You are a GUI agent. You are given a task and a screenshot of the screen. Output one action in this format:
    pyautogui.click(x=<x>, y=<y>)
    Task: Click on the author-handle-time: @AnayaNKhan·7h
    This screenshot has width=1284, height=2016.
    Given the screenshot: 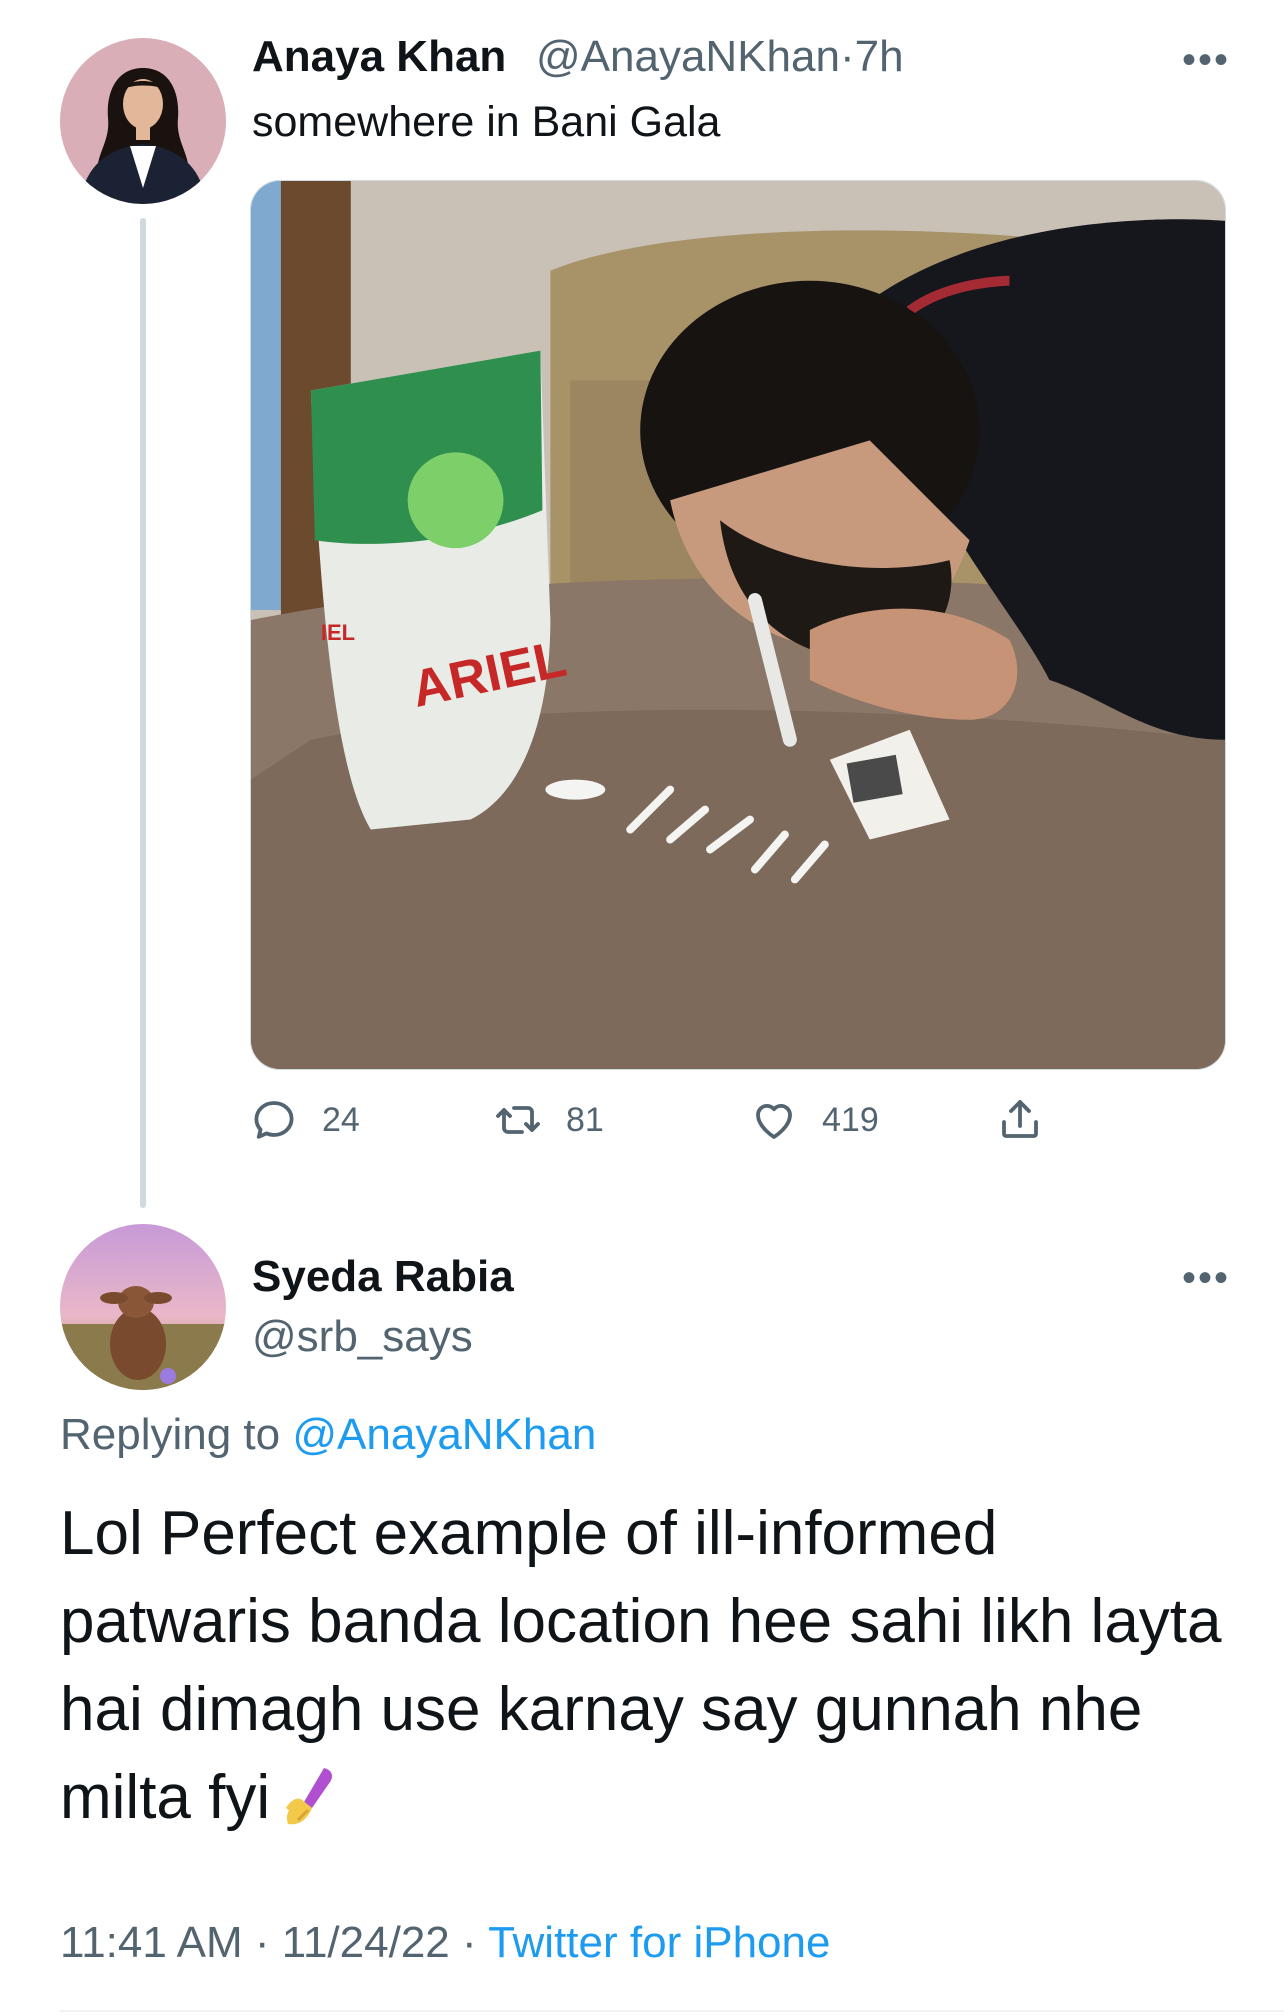 What is the action you would take?
    pyautogui.click(x=720, y=57)
    